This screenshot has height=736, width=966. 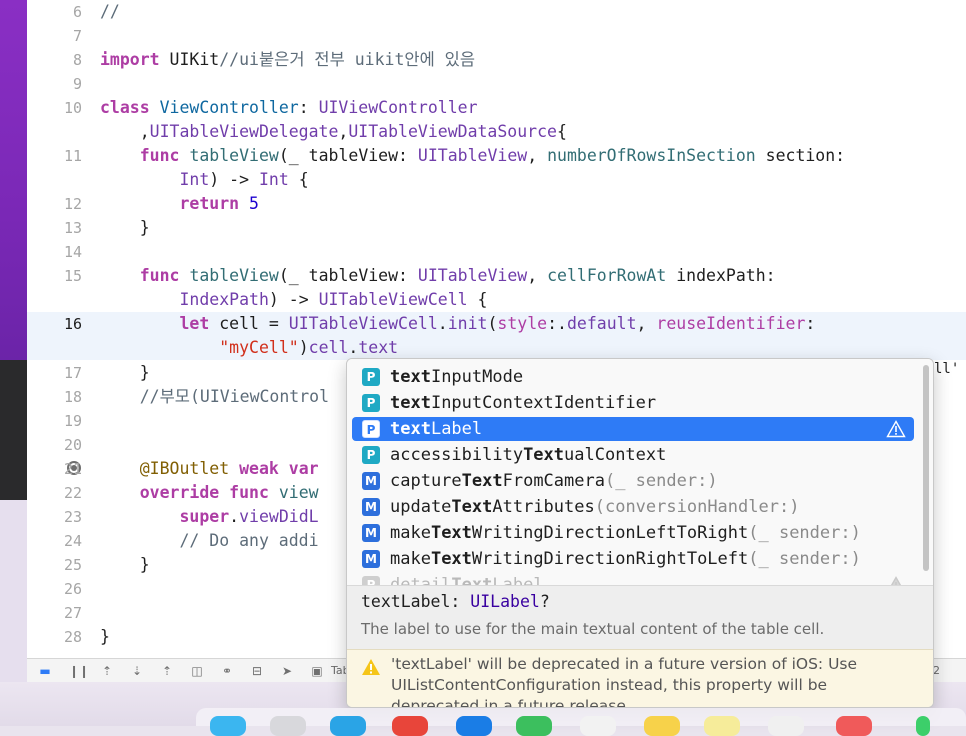 What do you see at coordinates (722, 726) in the screenshot?
I see `stickies-icon` at bounding box center [722, 726].